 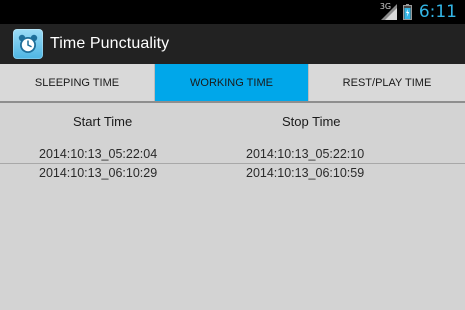 What do you see at coordinates (311, 121) in the screenshot?
I see `stop-time-header: Stop Time` at bounding box center [311, 121].